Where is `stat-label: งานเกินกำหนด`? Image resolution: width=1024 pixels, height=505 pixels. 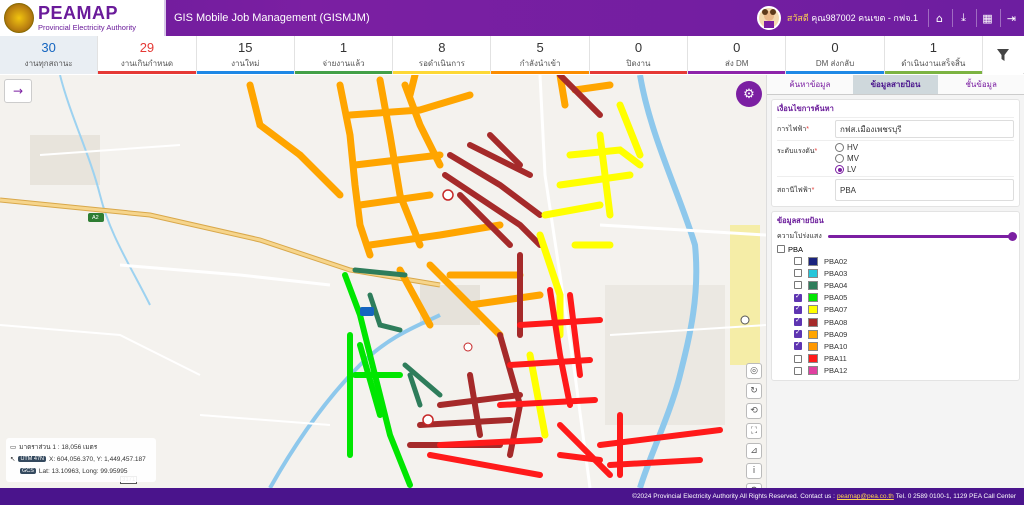 stat-label: งานเกินกำหนด is located at coordinates (147, 63).